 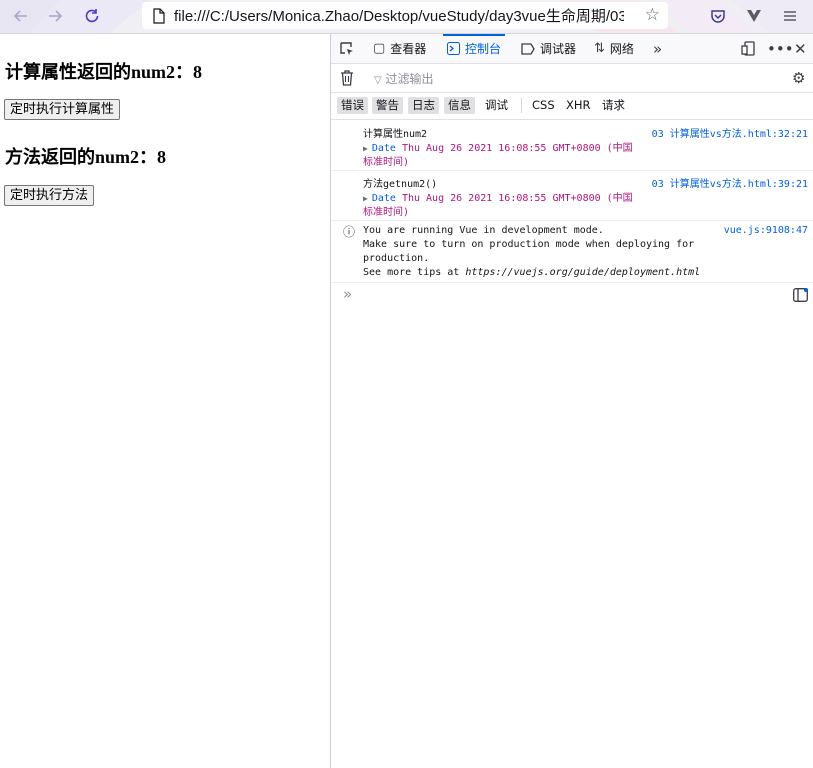 I want to click on tab-network: ⇅ 网络, so click(x=614, y=48).